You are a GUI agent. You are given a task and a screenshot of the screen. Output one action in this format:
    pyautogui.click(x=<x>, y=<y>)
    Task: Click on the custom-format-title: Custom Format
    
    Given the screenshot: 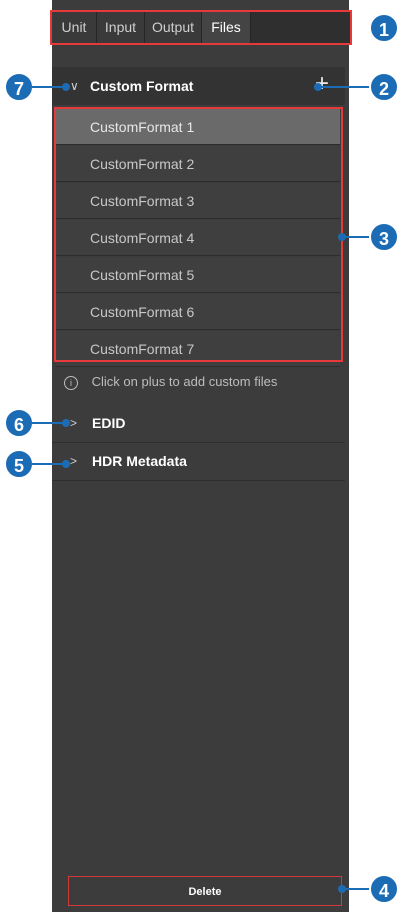 What is the action you would take?
    pyautogui.click(x=142, y=86)
    